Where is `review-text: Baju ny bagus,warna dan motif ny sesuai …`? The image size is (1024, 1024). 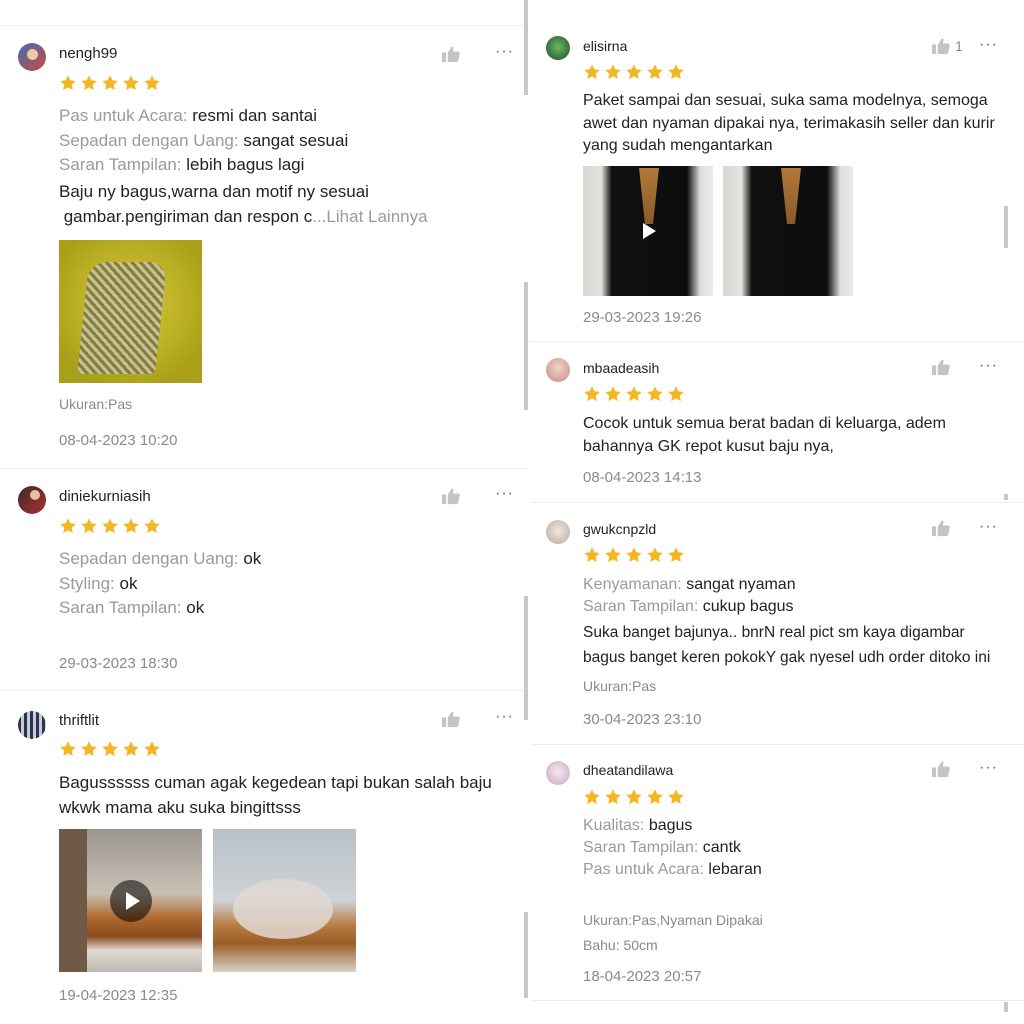
review-text: Baju ny bagus,warna dan motif ny sesuai … is located at coordinates (243, 204).